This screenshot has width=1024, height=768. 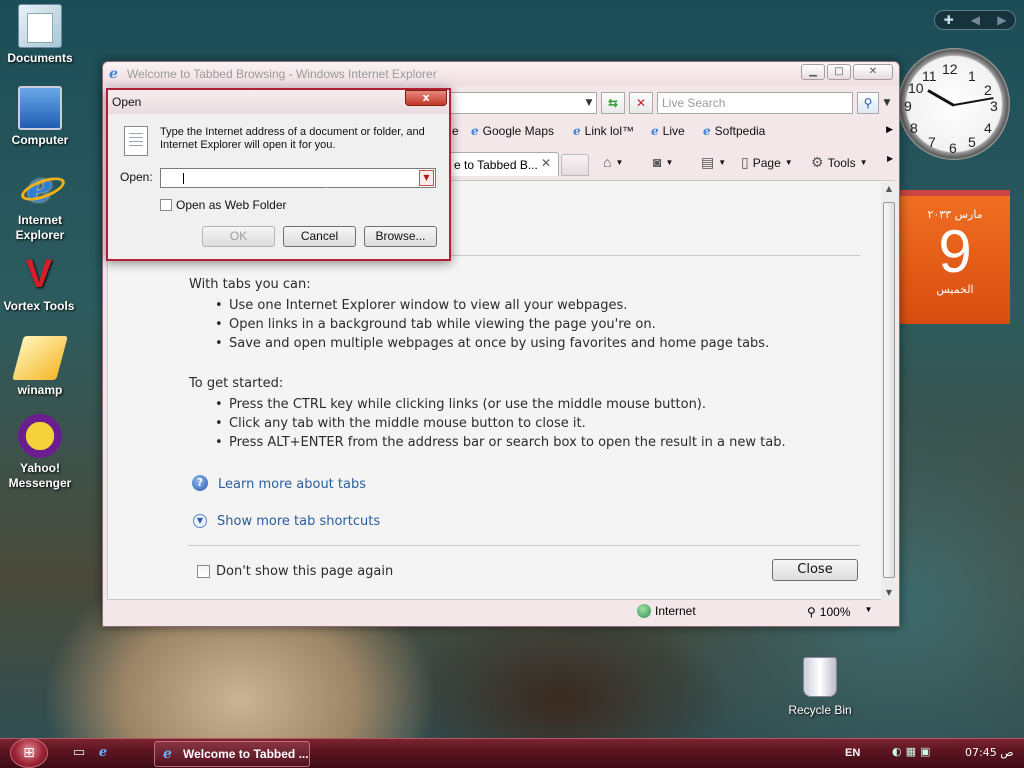 I want to click on home-button: ⌂ ▼, so click(x=613, y=162).